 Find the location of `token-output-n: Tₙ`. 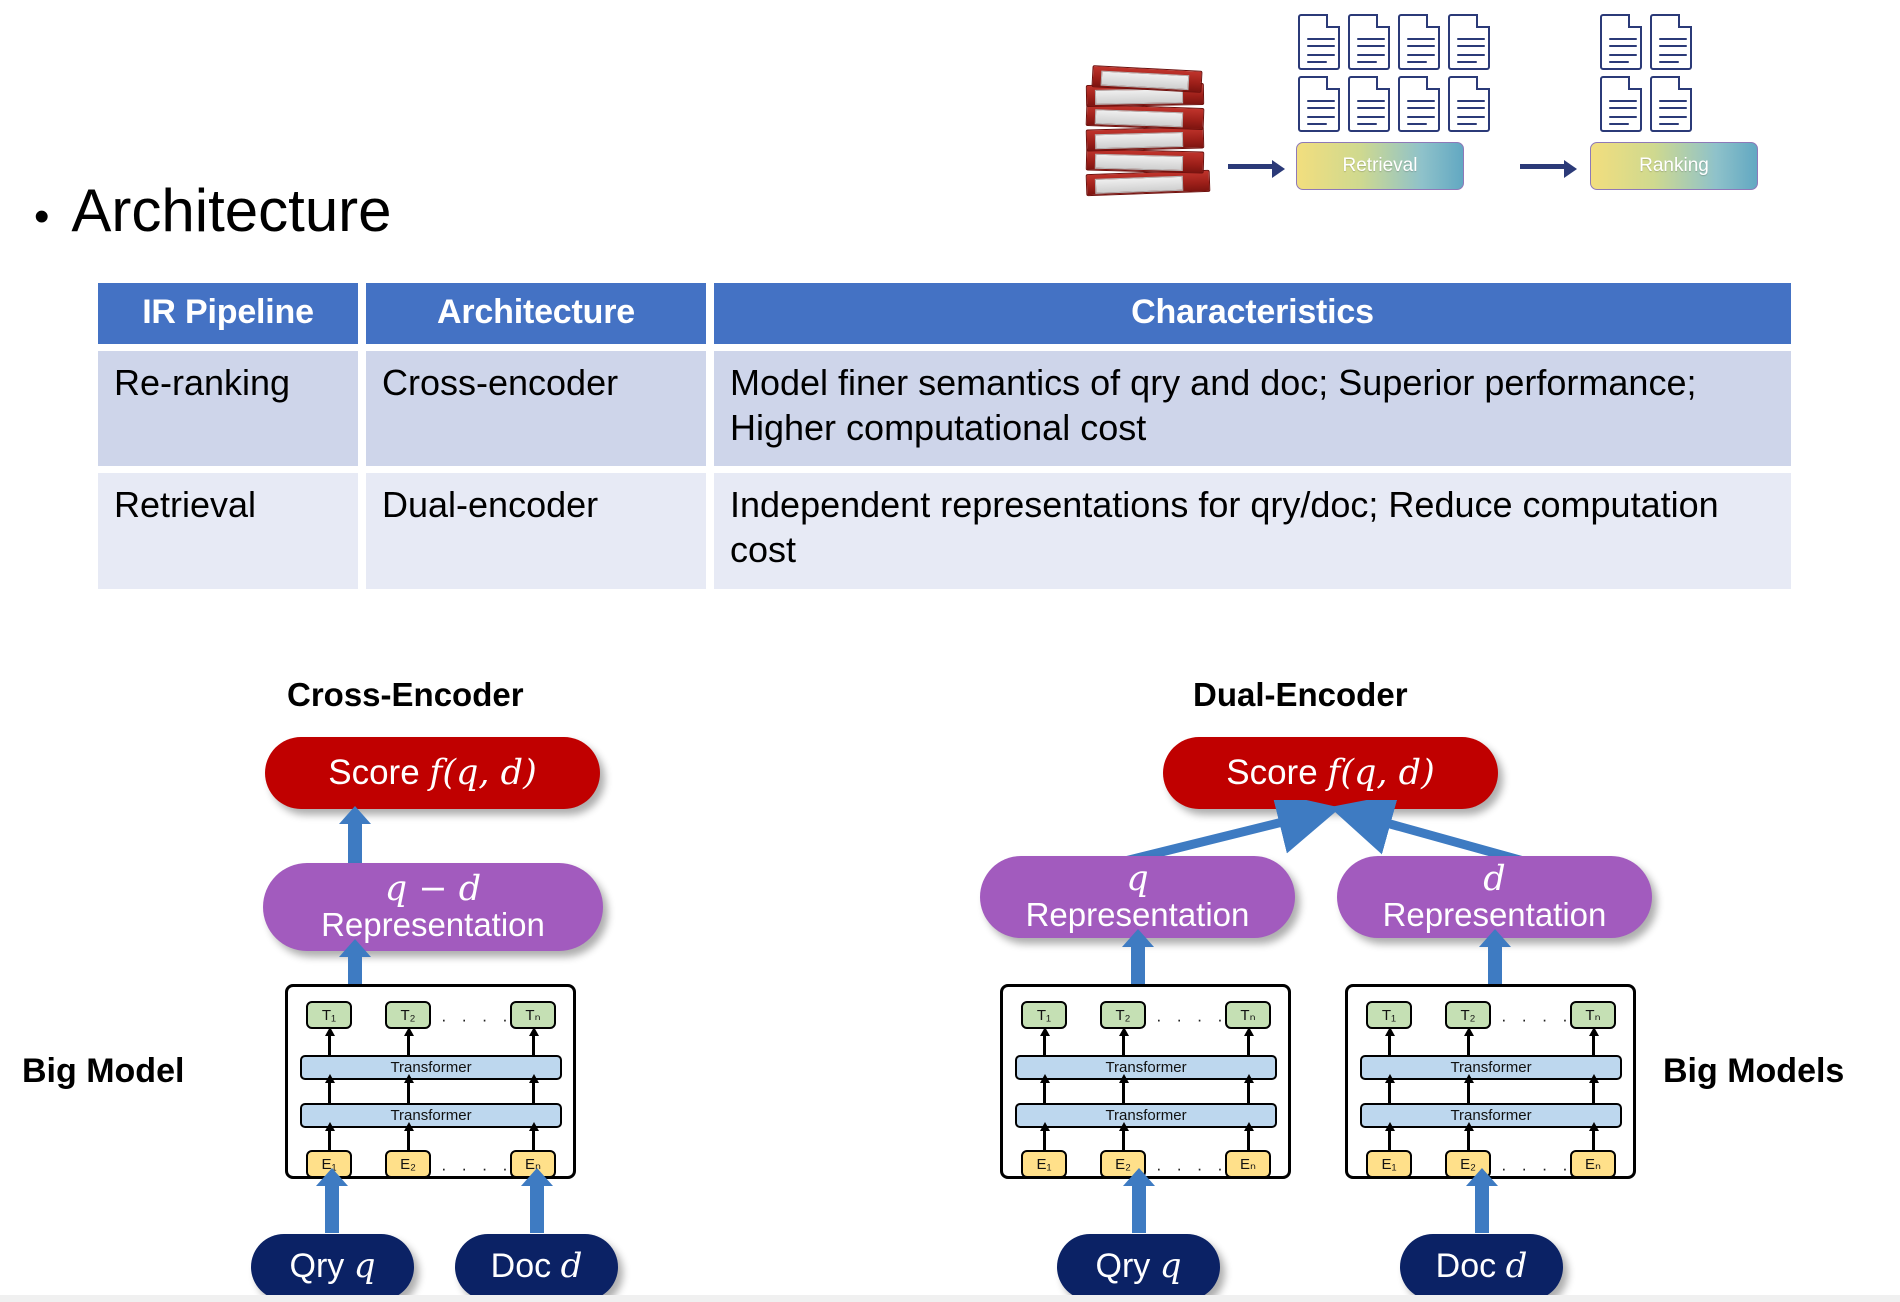

token-output-n: Tₙ is located at coordinates (1593, 1015).